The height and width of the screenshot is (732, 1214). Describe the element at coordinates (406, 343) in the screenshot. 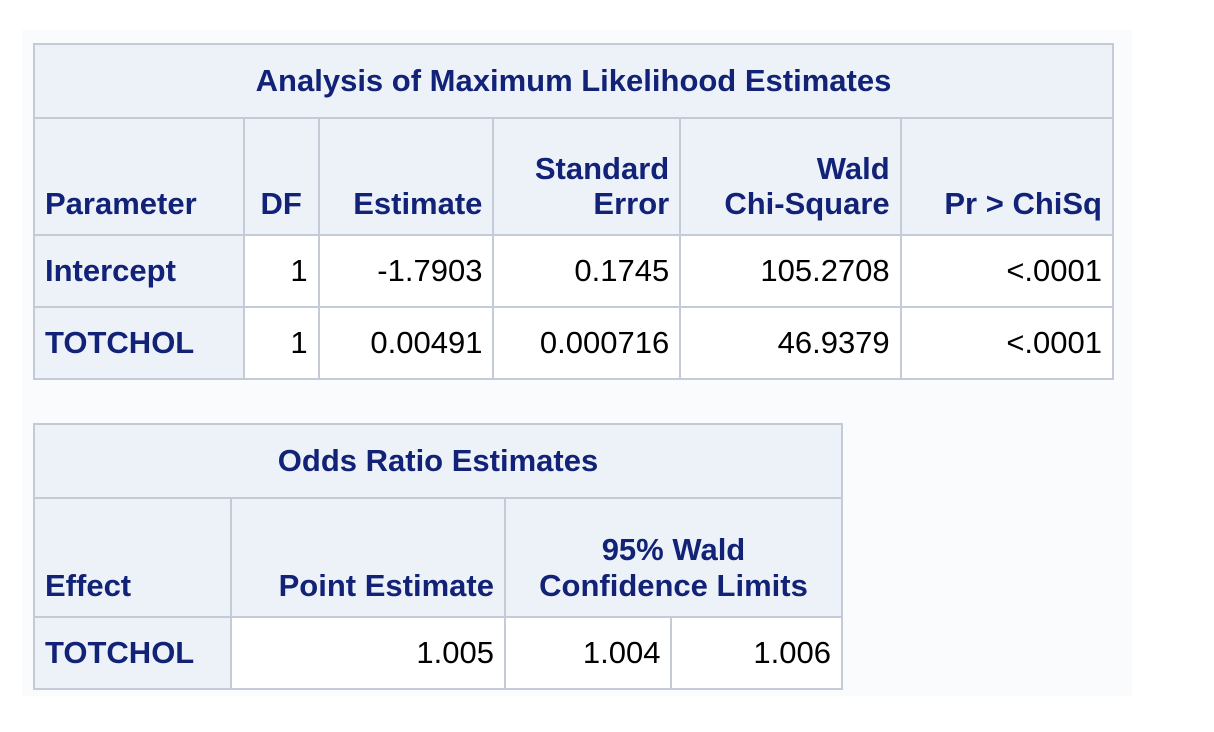

I see `cell-estimate: 0.00491` at that location.